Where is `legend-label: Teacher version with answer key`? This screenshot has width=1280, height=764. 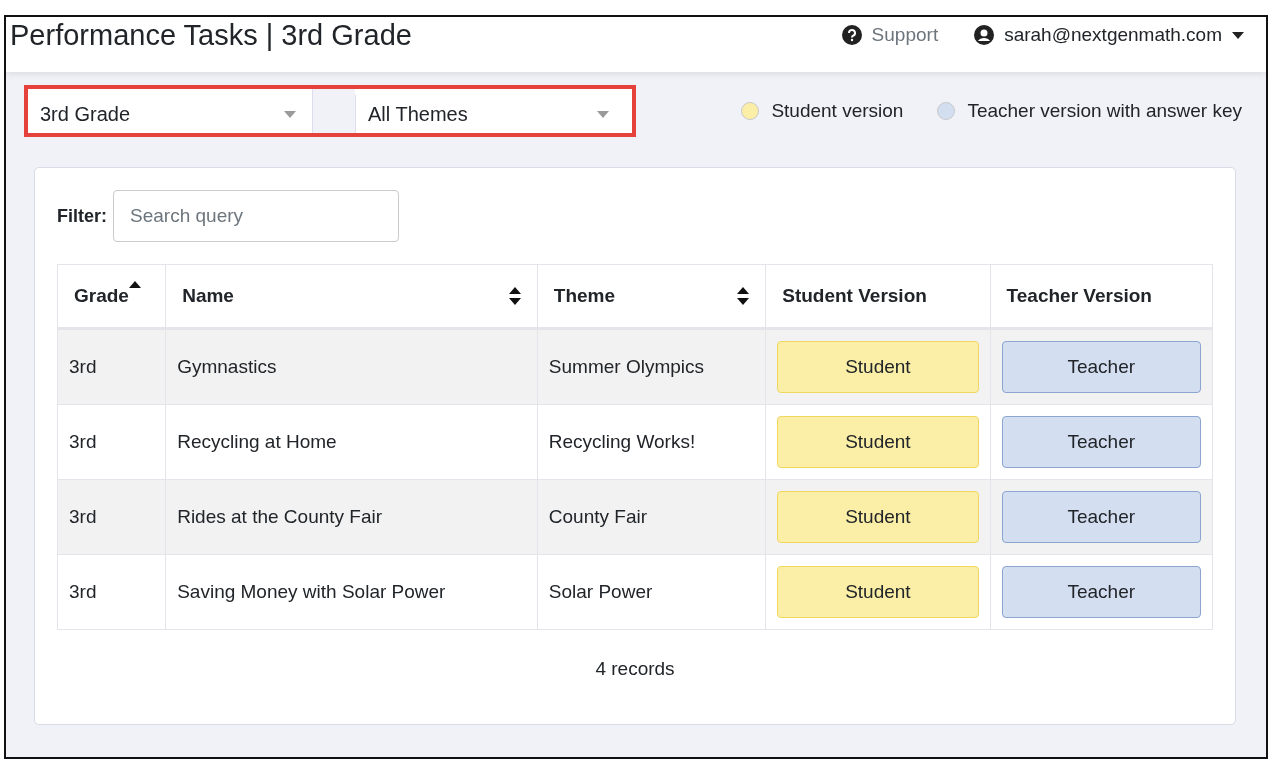
legend-label: Teacher version with answer key is located at coordinates (1104, 111).